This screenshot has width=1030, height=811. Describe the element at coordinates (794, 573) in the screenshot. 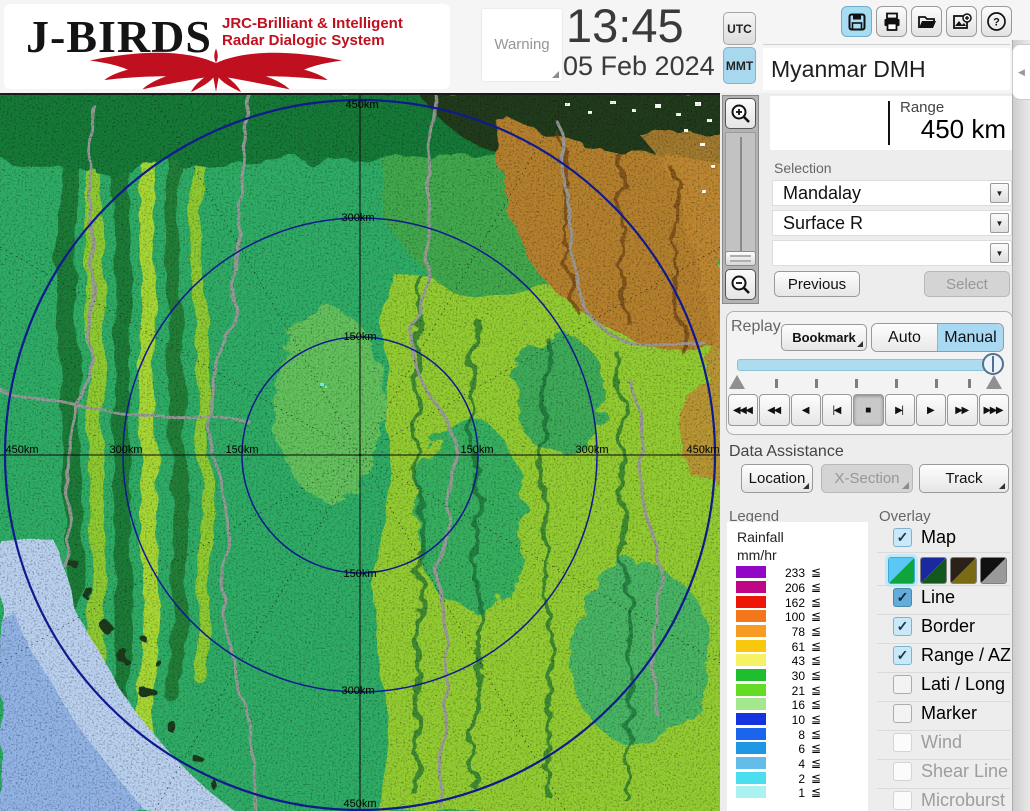

I see `legend-value: 233` at that location.